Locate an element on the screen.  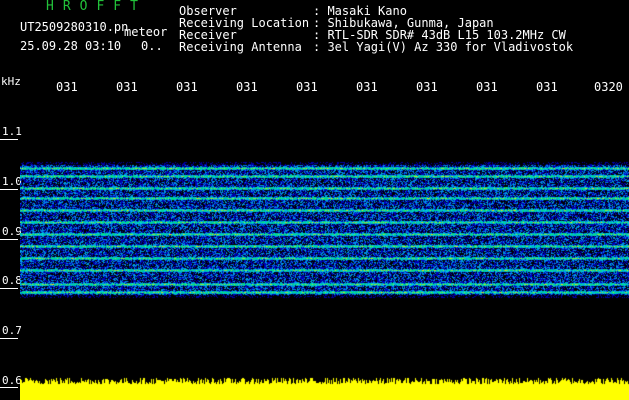
y-tick: 0.7 is located at coordinates (12, 330).